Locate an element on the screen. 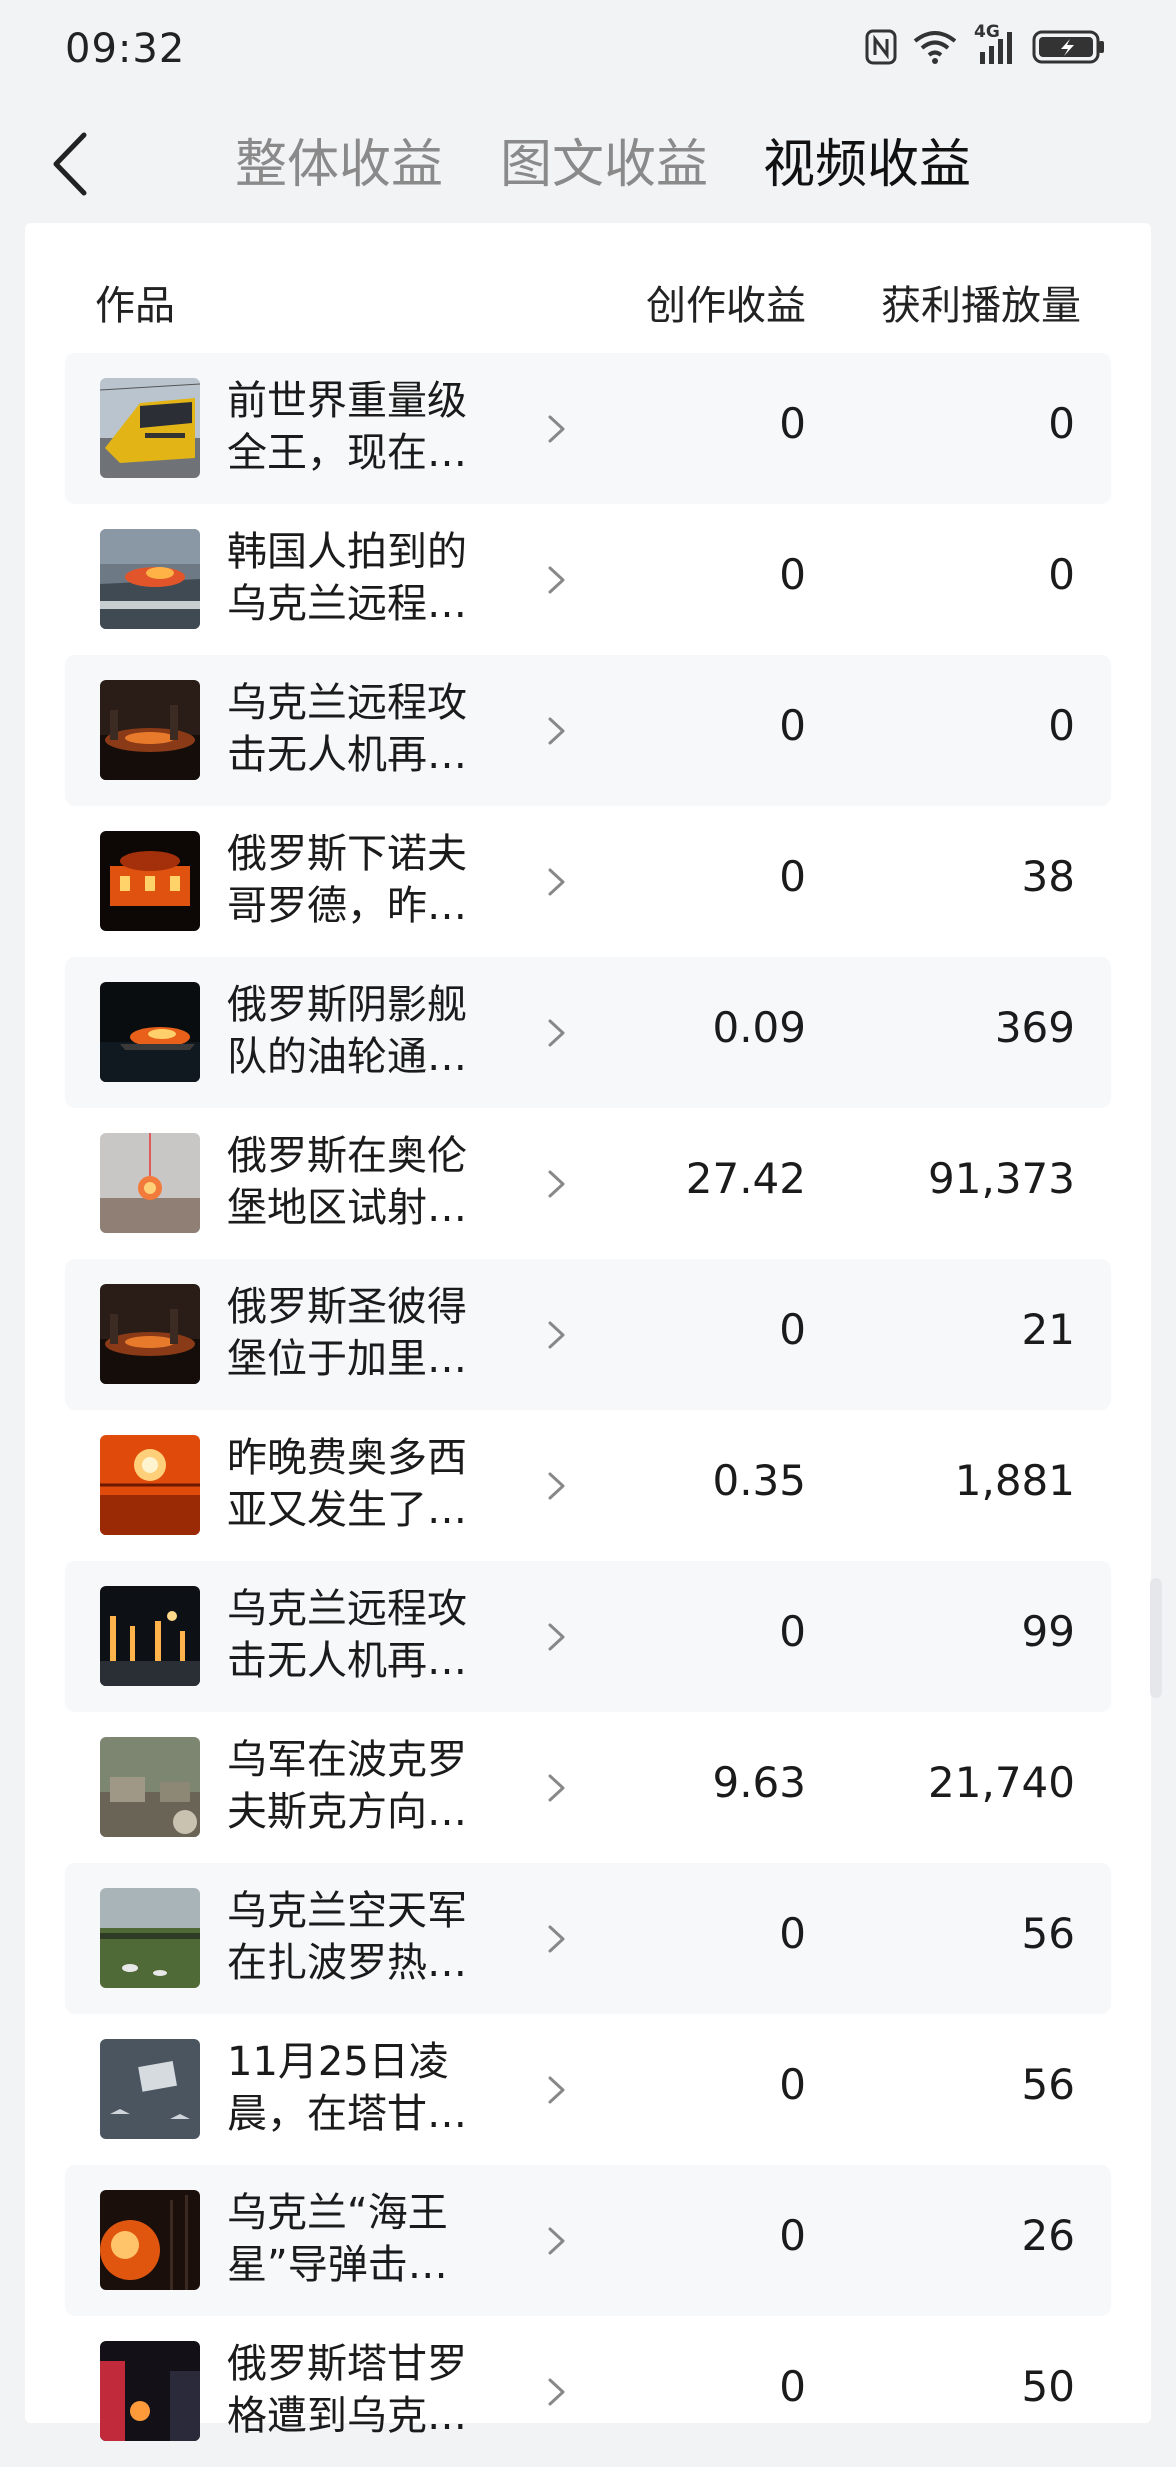  status-icons: 4G is located at coordinates (985, 44).